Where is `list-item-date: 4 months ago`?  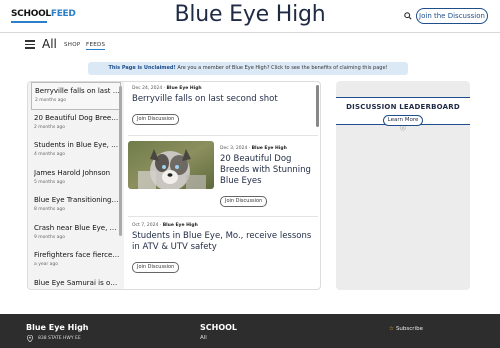 list-item-date: 4 months ago is located at coordinates (50, 154).